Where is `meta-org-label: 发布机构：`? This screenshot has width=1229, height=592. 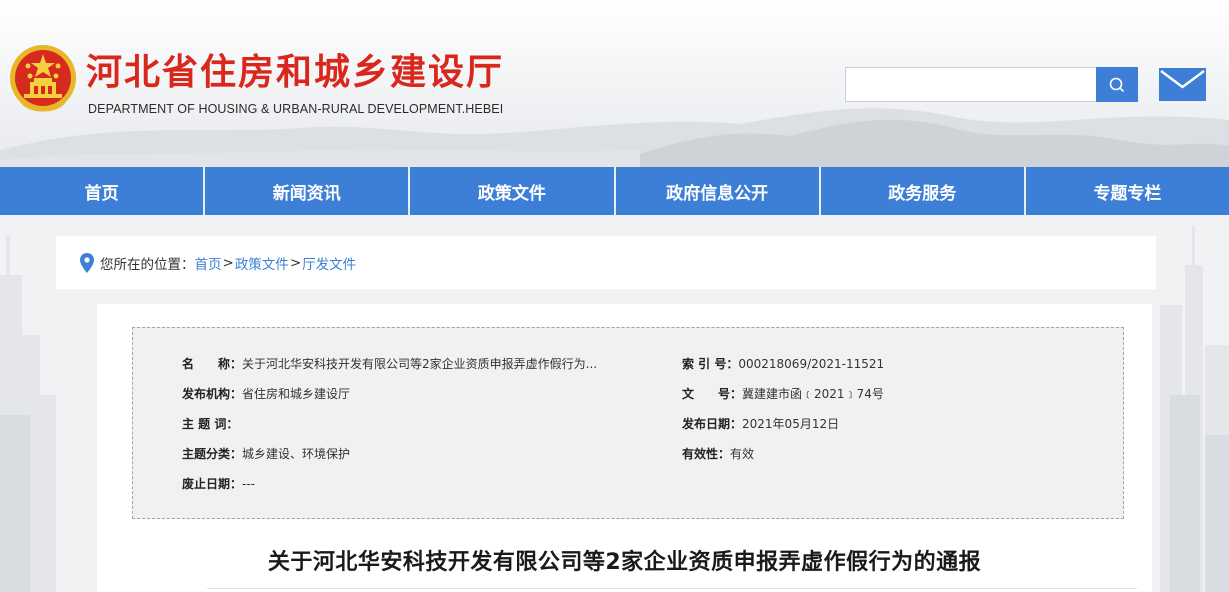 meta-org-label: 发布机构： is located at coordinates (212, 394).